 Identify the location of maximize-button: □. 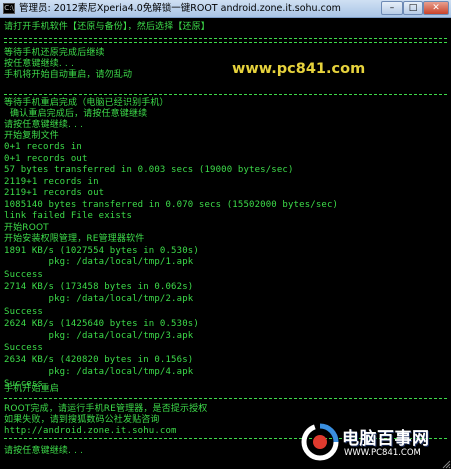
(413, 8).